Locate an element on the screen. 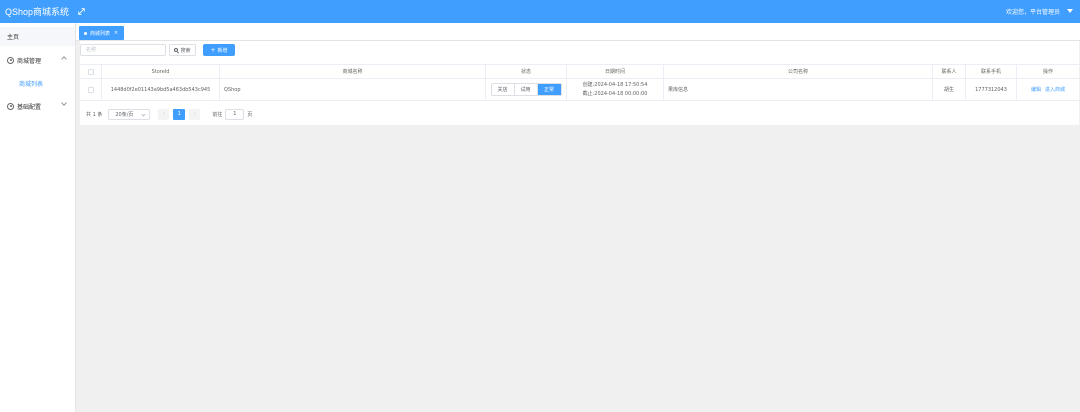 The width and height of the screenshot is (1080, 412). enter-store-link: 进入商城 is located at coordinates (1055, 89).